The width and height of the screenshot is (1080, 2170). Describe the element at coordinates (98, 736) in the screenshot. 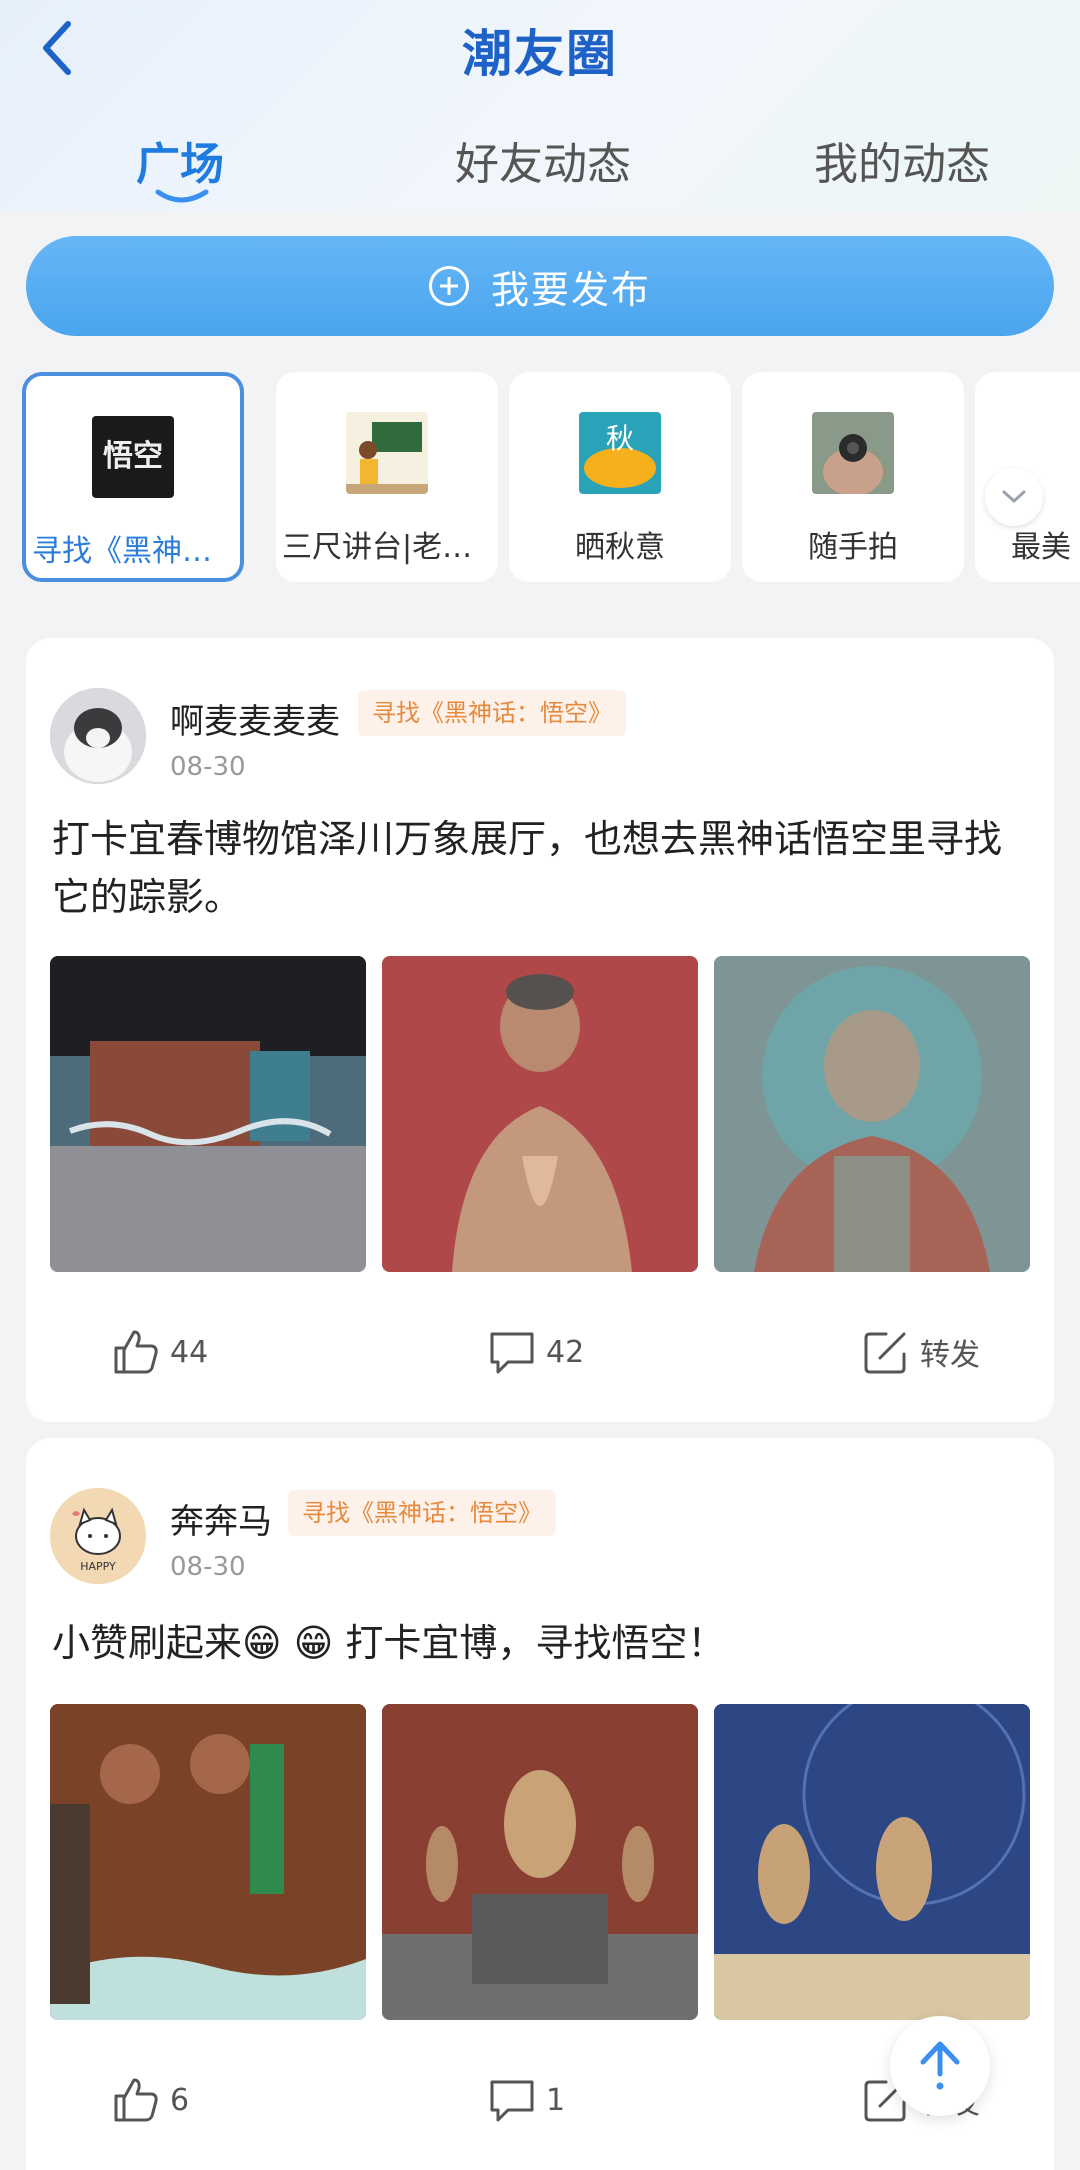

I see `avatar` at that location.